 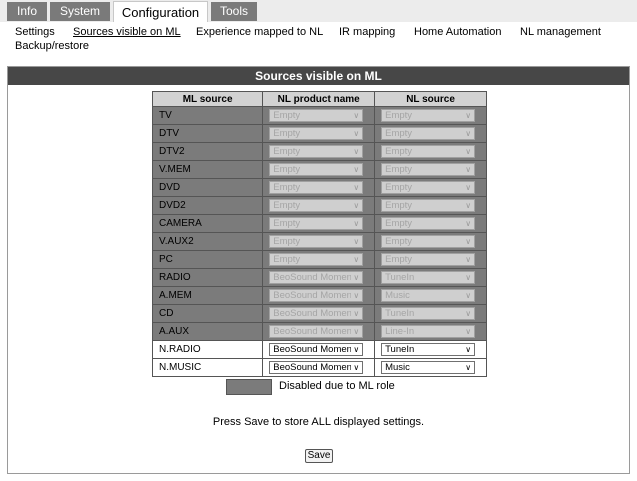 I want to click on panel-title: Sources visible on ML, so click(x=318, y=76).